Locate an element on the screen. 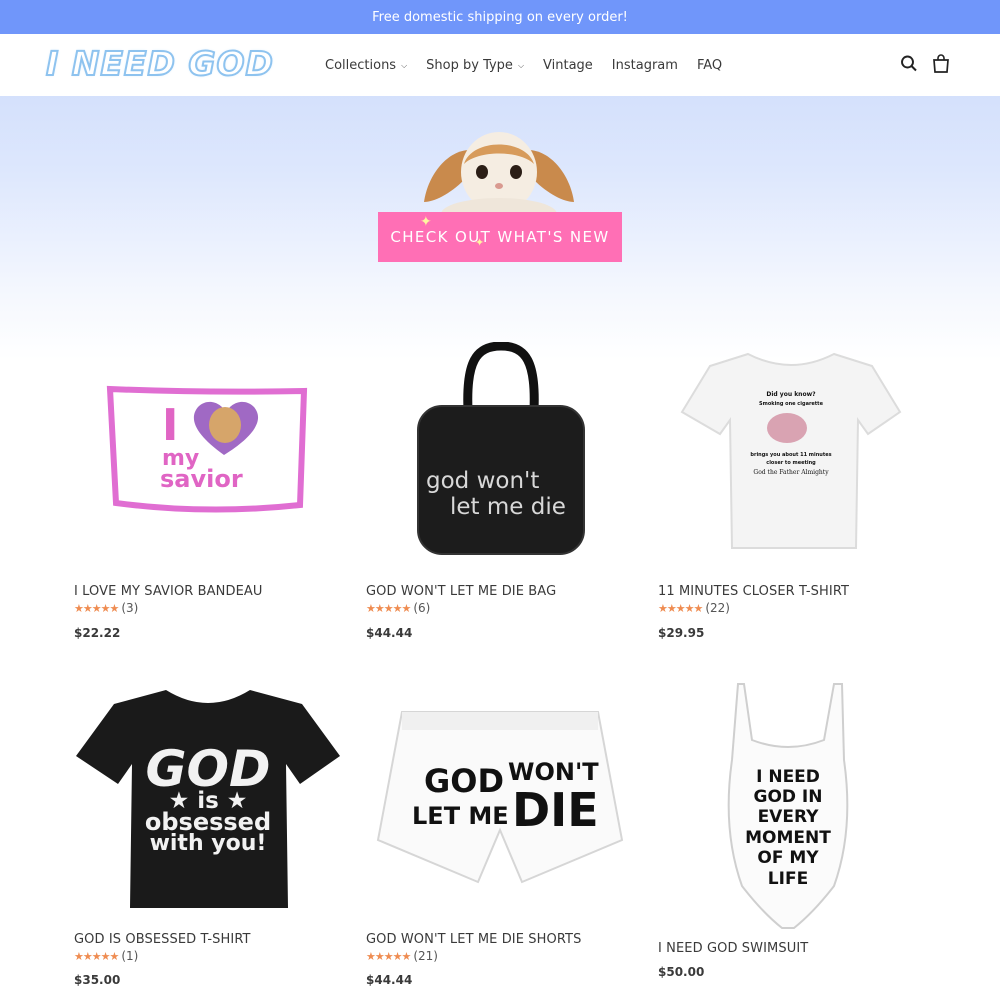 Image resolution: width=1000 pixels, height=1000 pixels. whats-new-button: CHECK OUT WHAT'S NEW is located at coordinates (500, 237).